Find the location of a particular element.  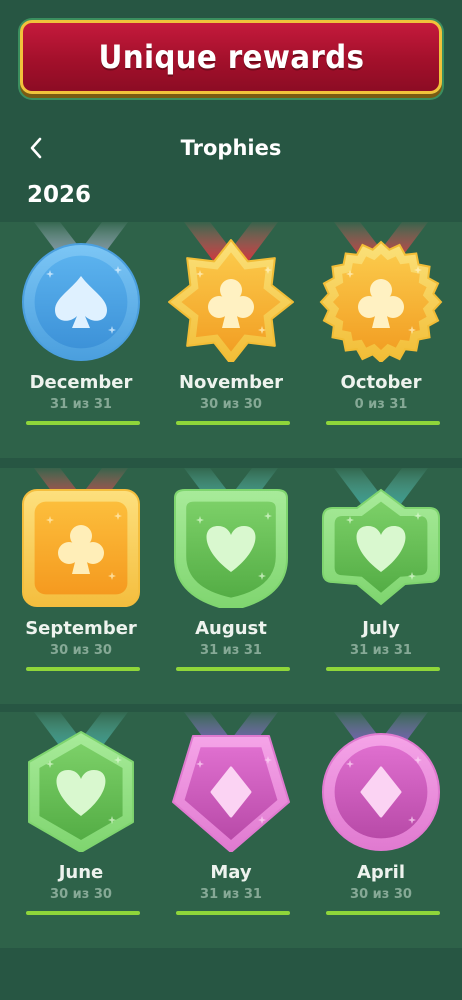

trophy-card-july: July 31 из 31 is located at coordinates (381, 583).